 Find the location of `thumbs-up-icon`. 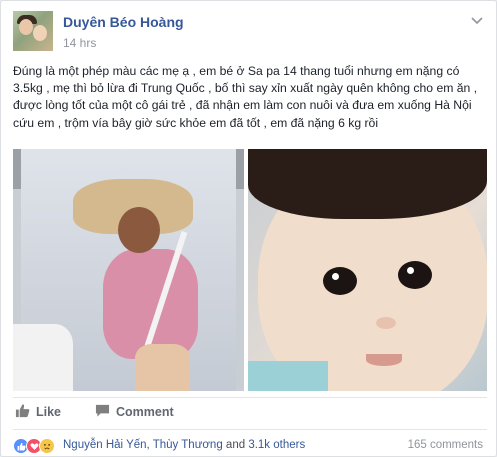

thumbs-up-icon is located at coordinates (22, 412).